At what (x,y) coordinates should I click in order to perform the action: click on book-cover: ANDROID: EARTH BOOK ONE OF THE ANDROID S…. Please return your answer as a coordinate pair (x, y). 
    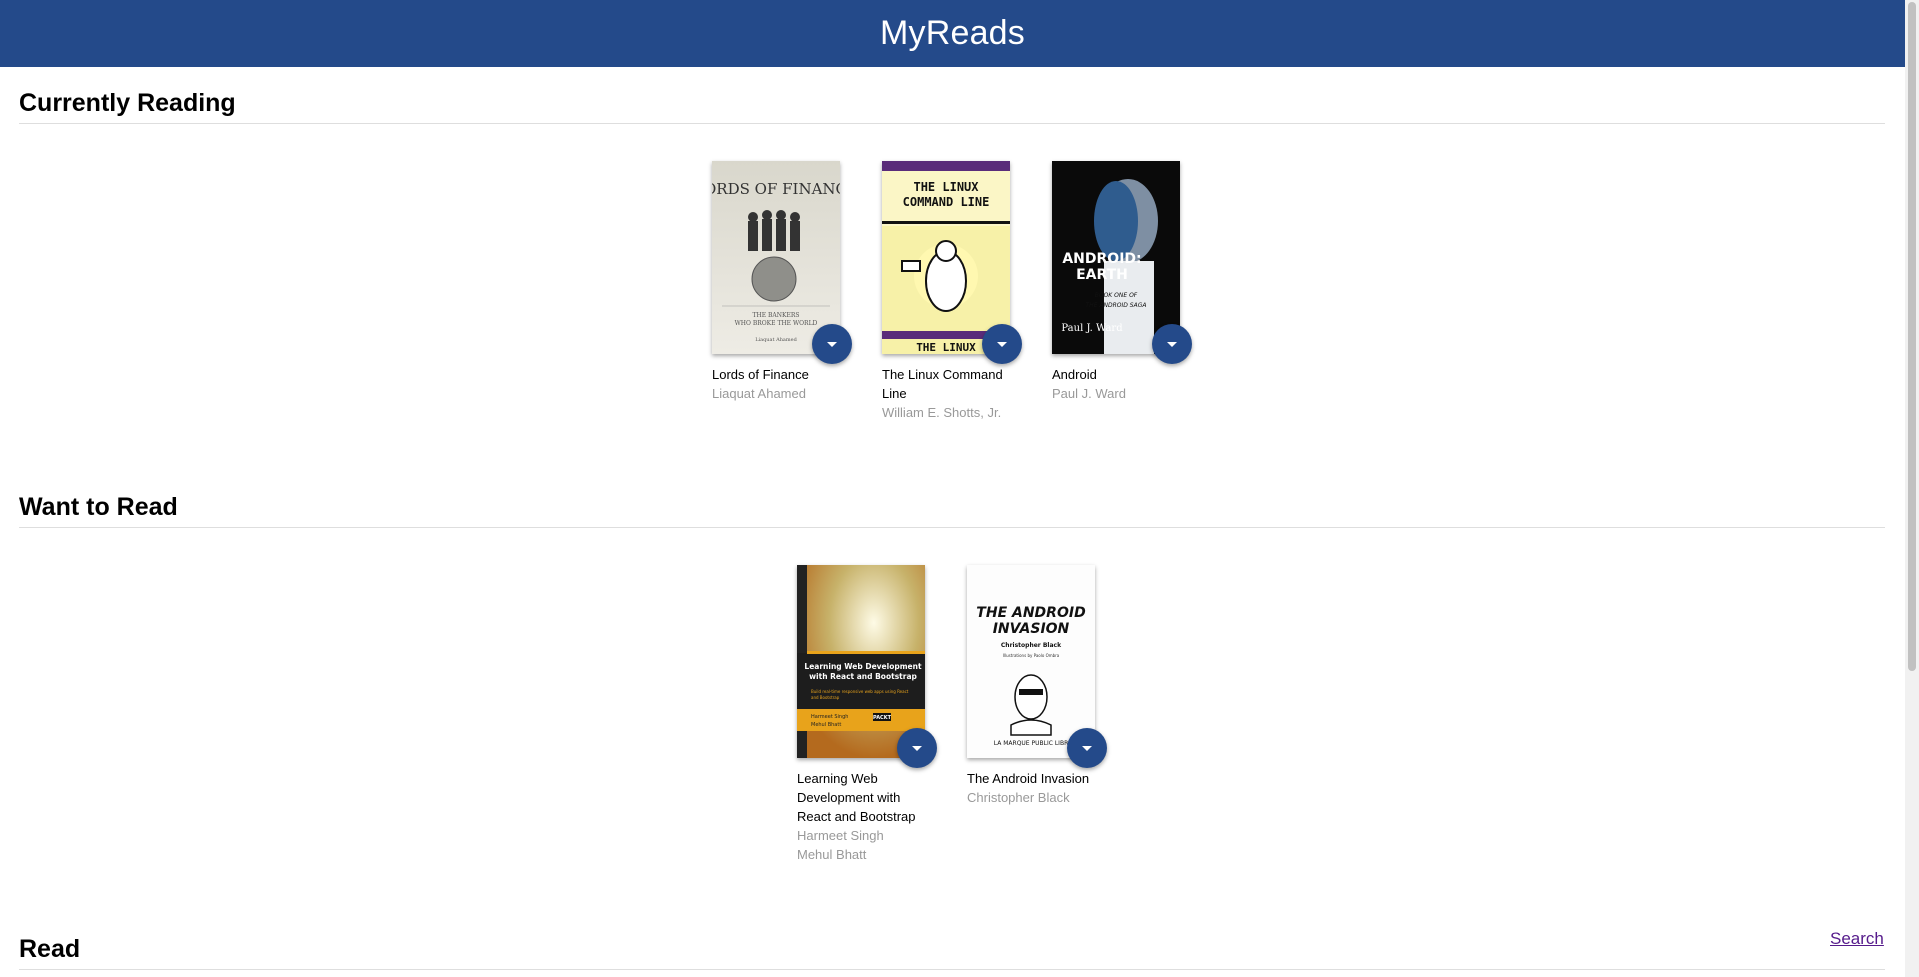
    Looking at the image, I should click on (1122, 262).